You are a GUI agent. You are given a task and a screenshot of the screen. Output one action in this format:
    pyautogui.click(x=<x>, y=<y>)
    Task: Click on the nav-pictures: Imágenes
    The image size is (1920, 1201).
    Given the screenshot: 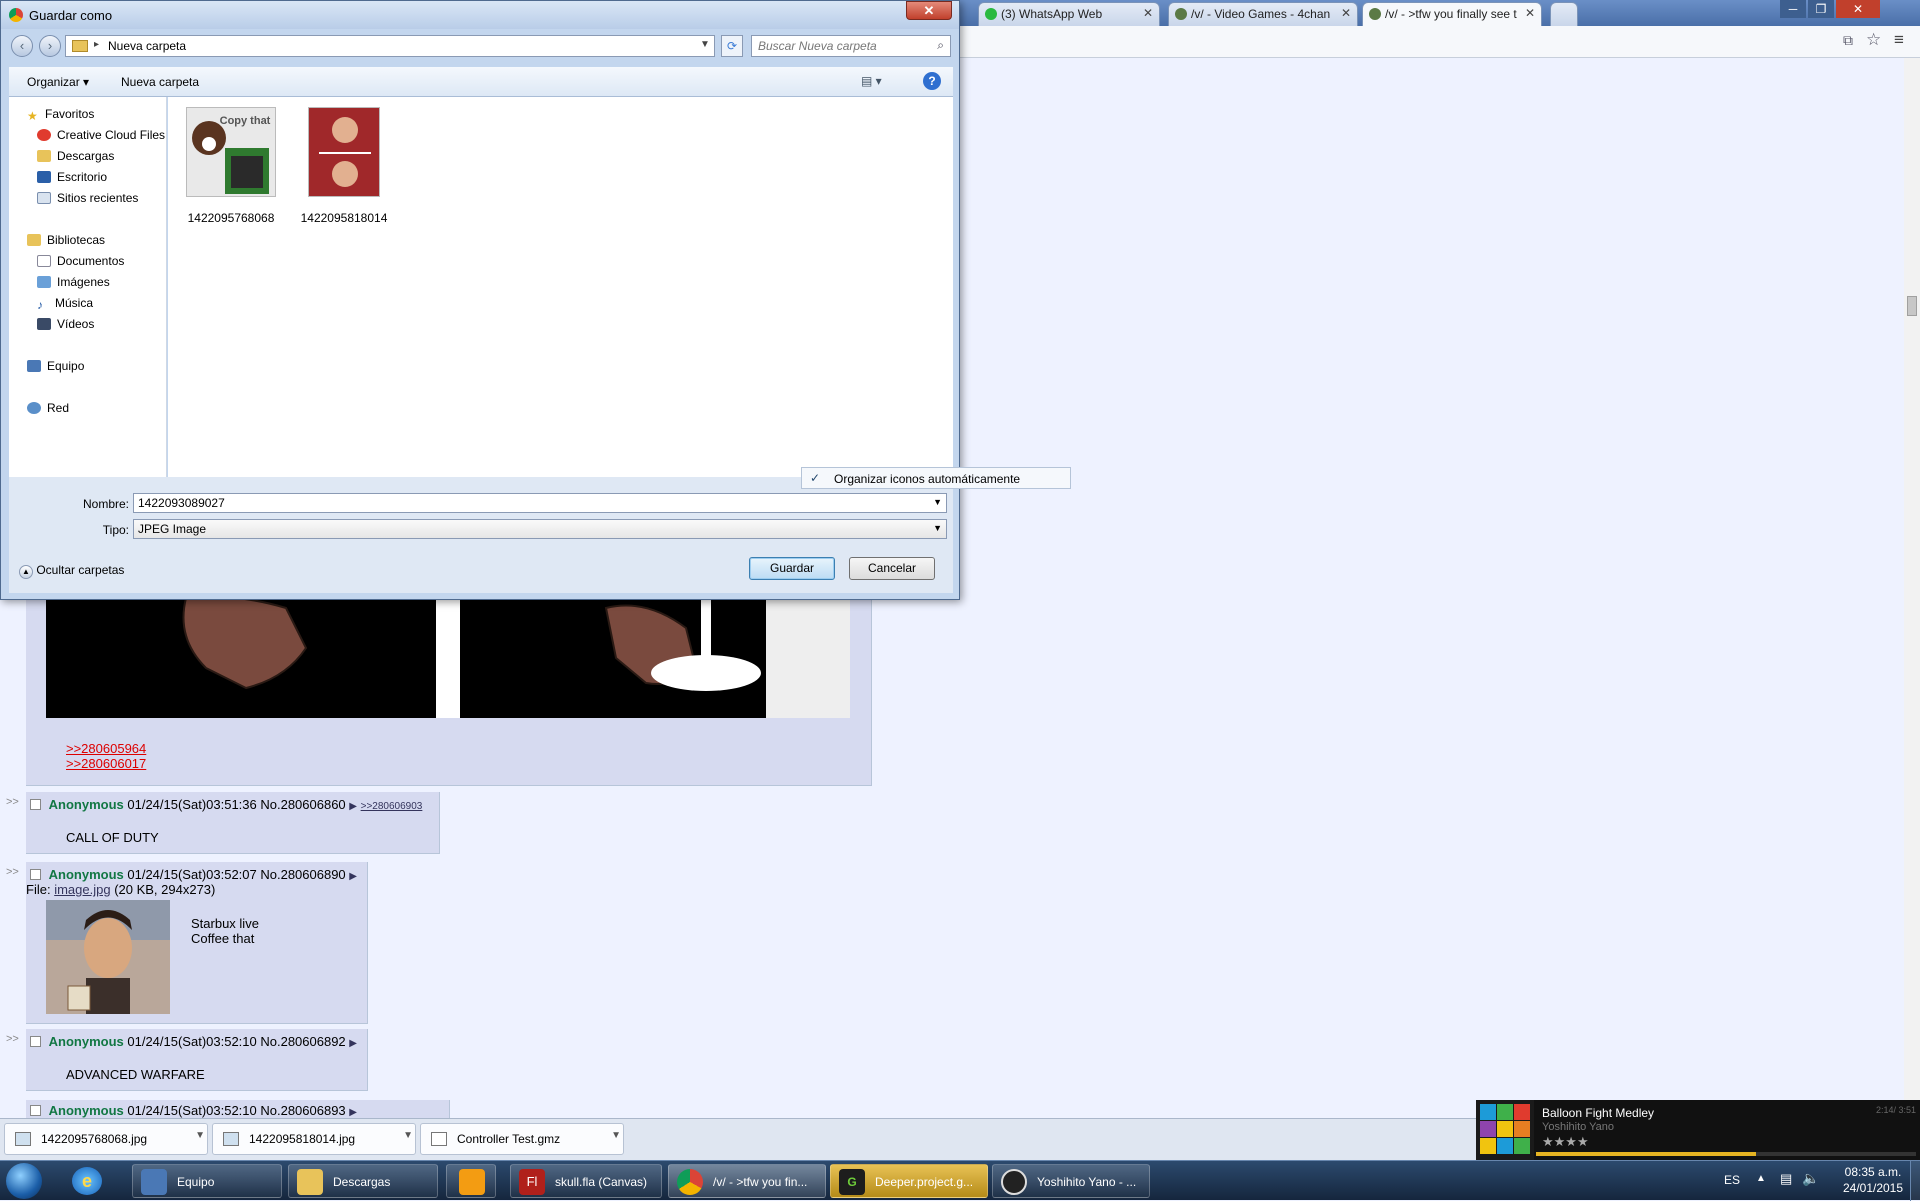 What is the action you would take?
    pyautogui.click(x=73, y=282)
    